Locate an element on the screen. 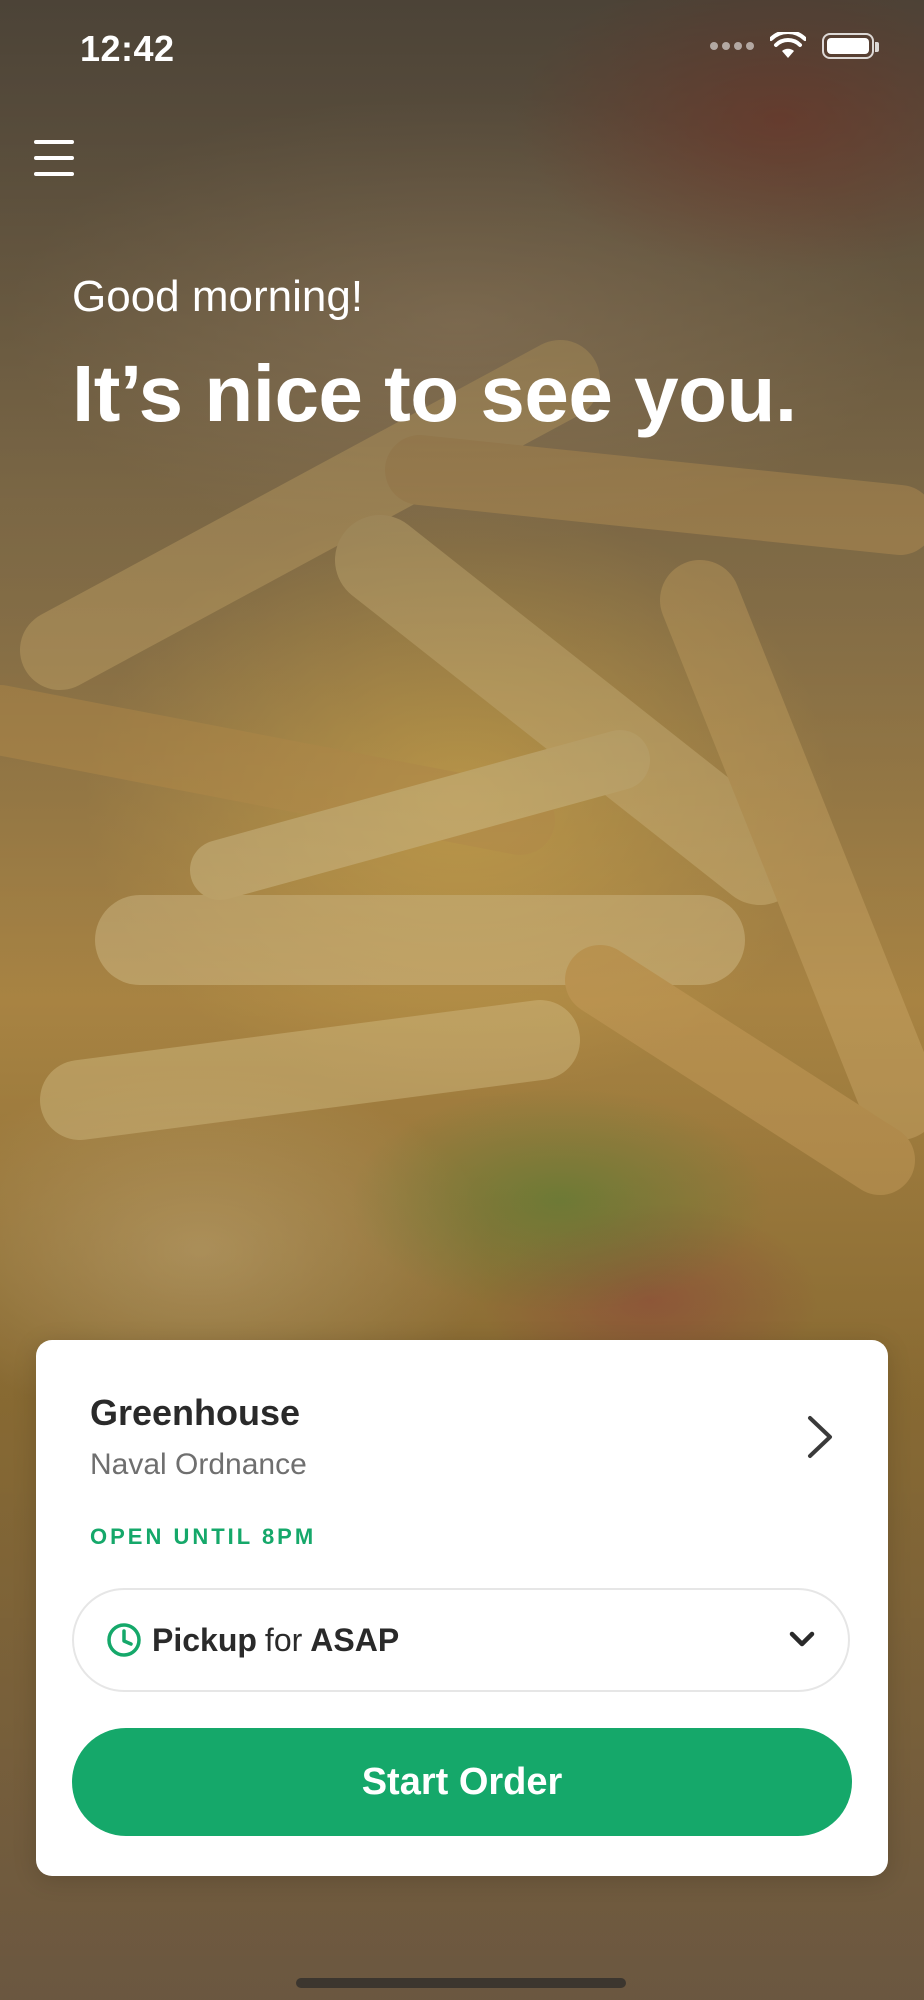  status-bar: 12:42 is located at coordinates (462, 50).